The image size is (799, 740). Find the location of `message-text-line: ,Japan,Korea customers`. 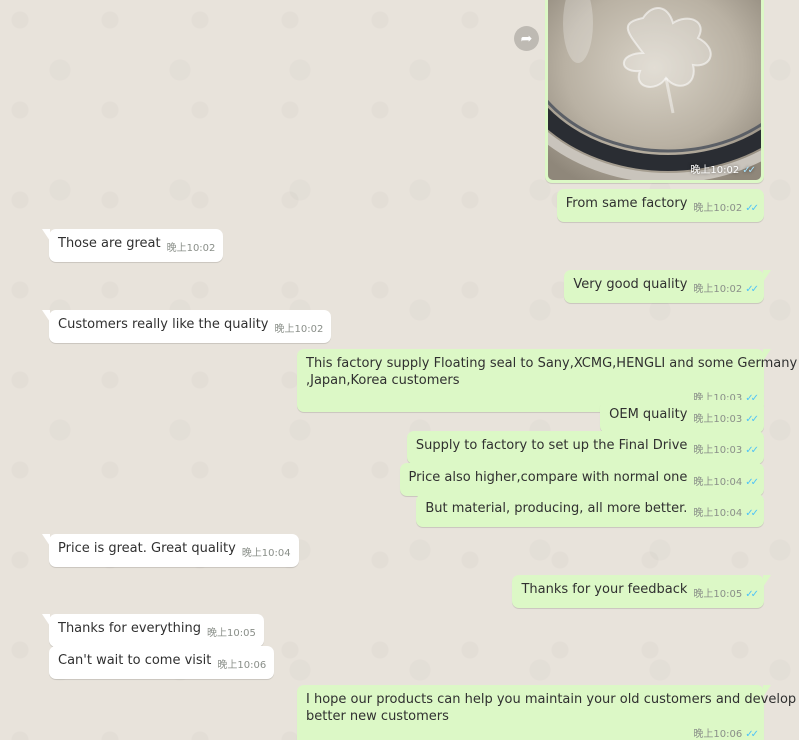

message-text-line: ,Japan,Korea customers is located at coordinates (383, 380).